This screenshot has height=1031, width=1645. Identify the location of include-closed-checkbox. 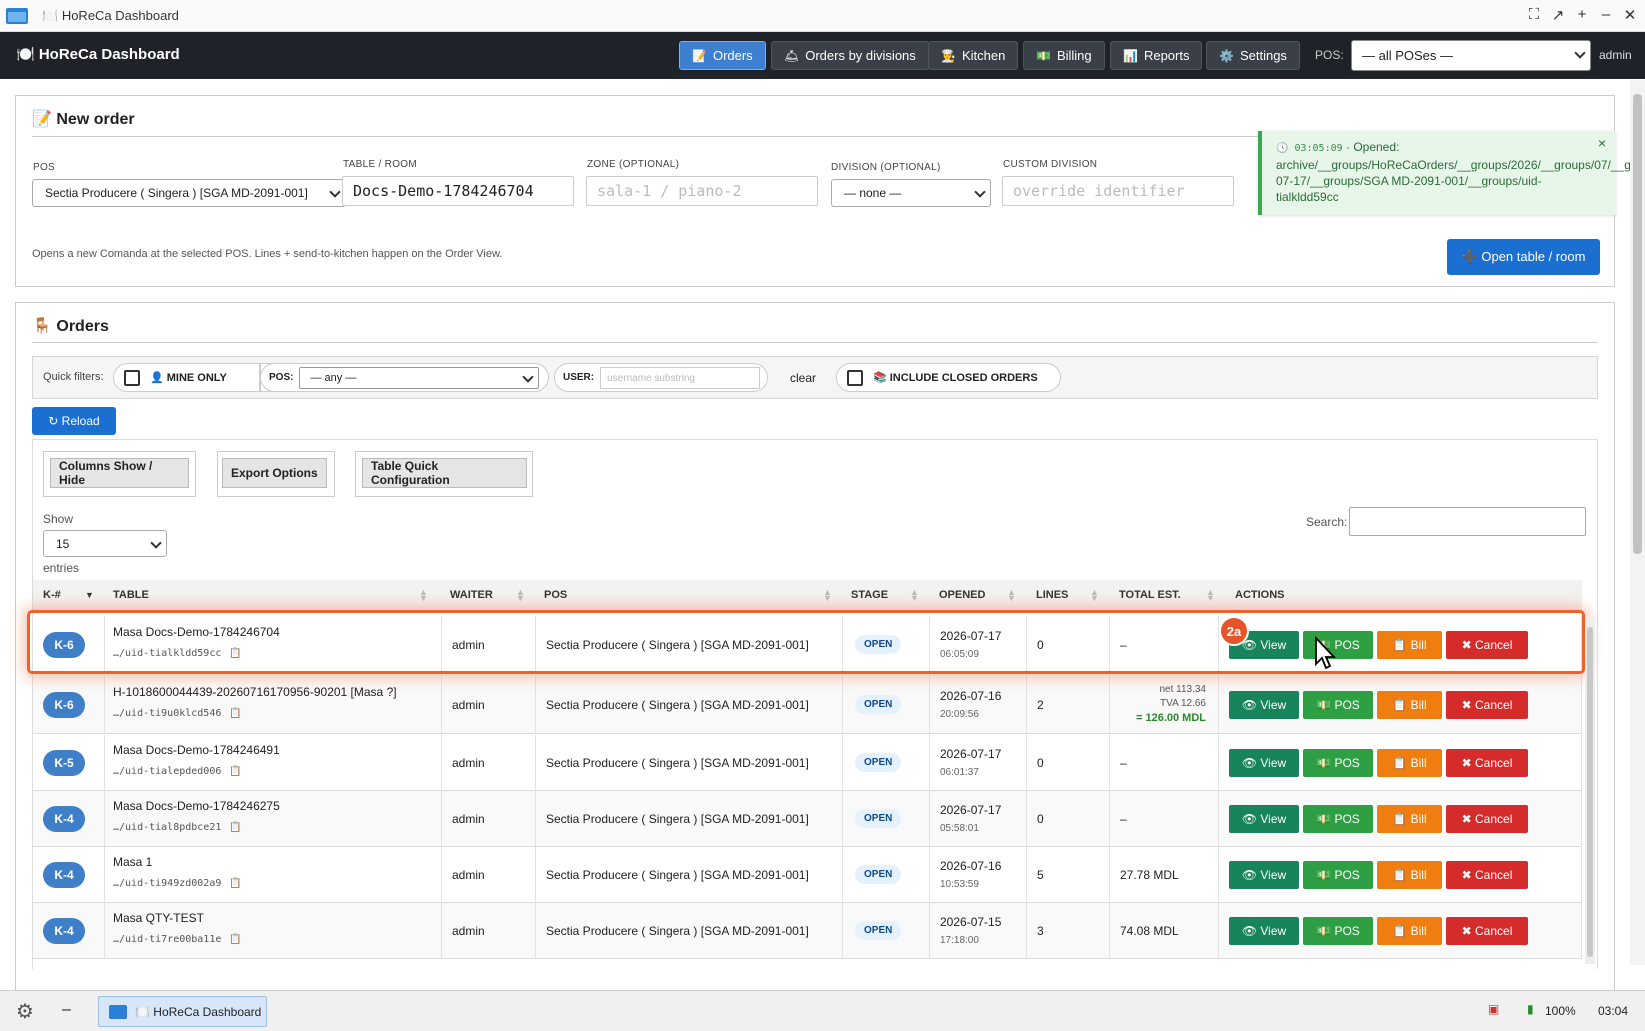
(855, 377).